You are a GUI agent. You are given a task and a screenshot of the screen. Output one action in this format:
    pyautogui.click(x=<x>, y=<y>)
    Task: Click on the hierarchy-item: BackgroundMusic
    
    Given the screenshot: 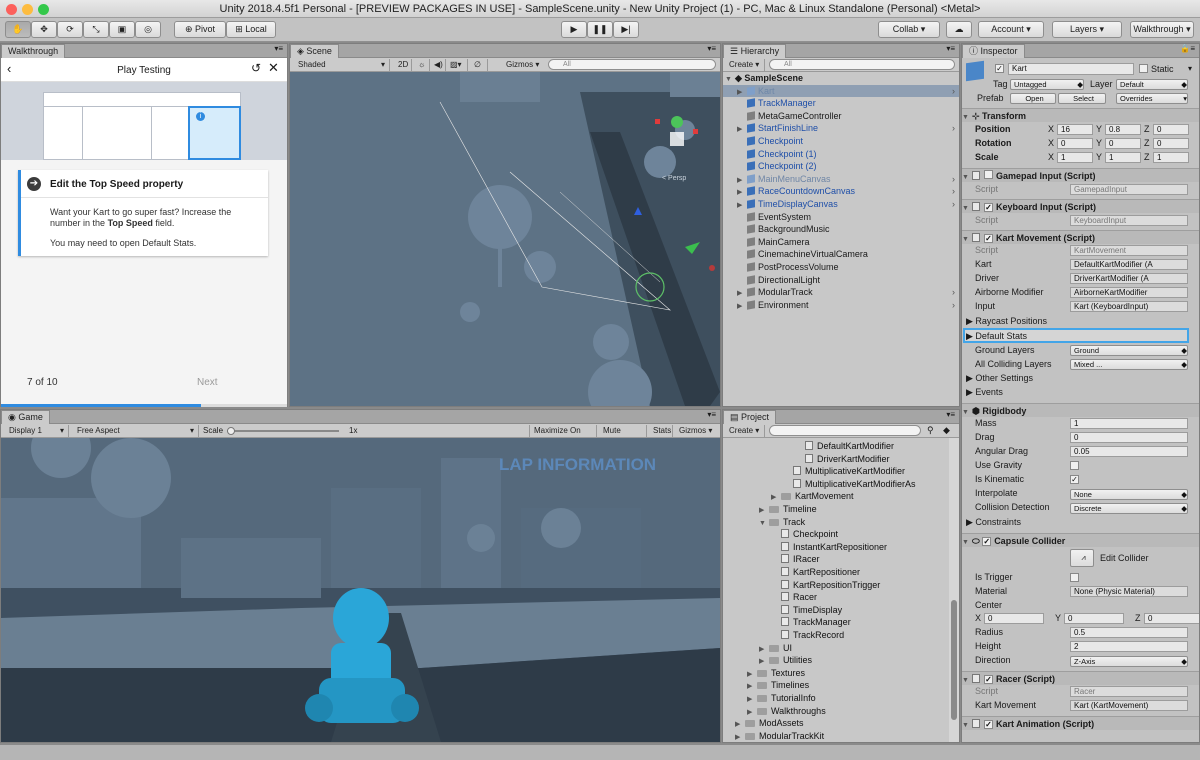 What is the action you would take?
    pyautogui.click(x=841, y=229)
    